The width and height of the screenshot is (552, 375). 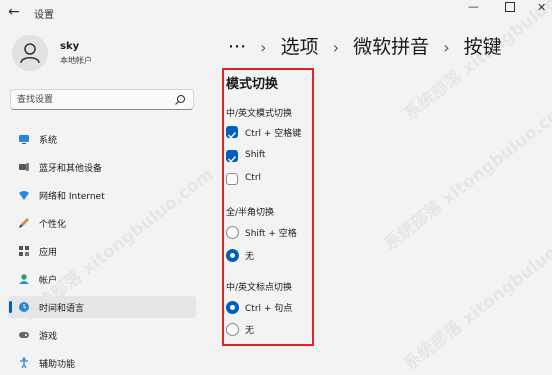 What do you see at coordinates (24, 139) in the screenshot?
I see `monitor-icon` at bounding box center [24, 139].